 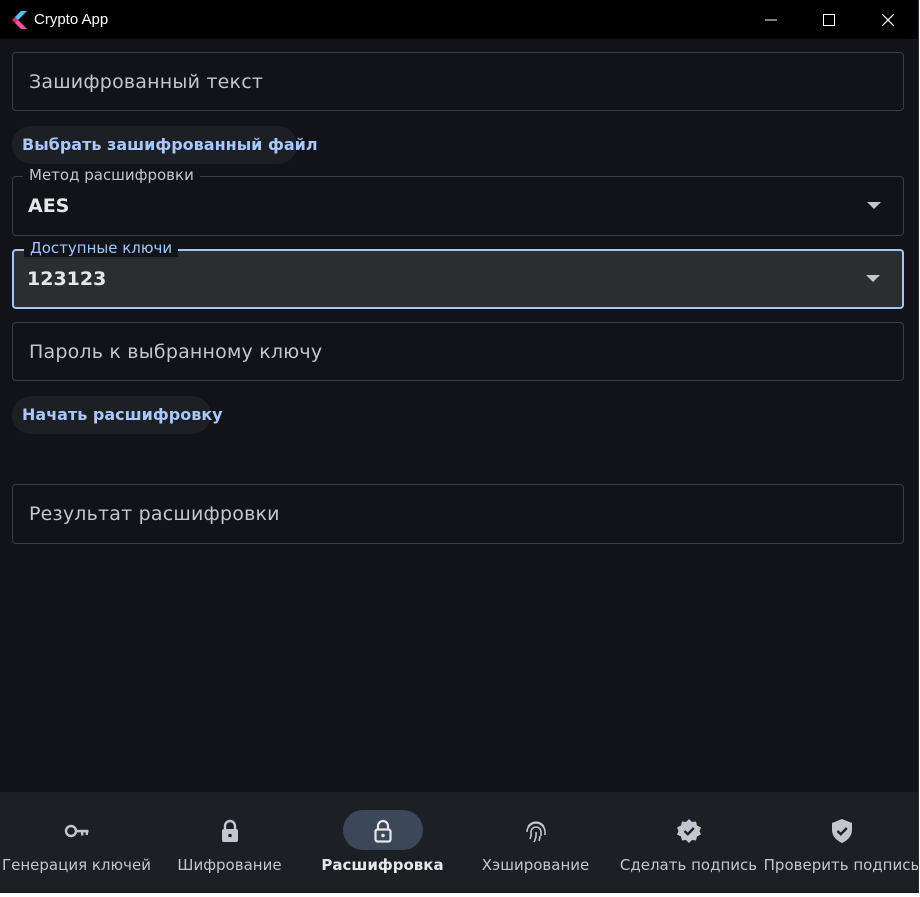 I want to click on key-password-input: Пароль к выбранному ключу, so click(x=458, y=351).